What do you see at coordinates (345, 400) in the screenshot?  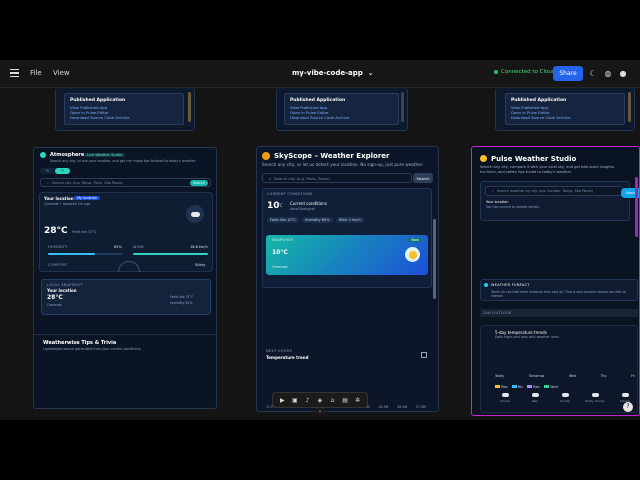 I see `window-icon: ▤` at bounding box center [345, 400].